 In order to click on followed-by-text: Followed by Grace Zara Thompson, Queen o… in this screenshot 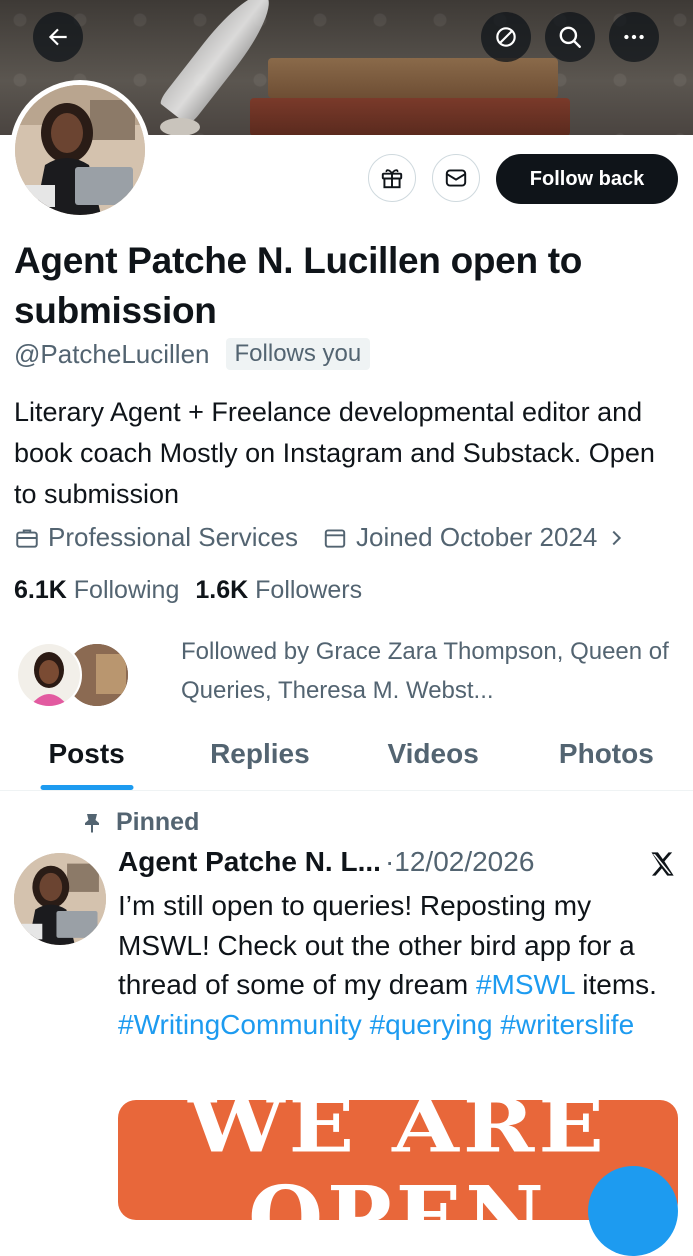, I will do `click(426, 671)`.